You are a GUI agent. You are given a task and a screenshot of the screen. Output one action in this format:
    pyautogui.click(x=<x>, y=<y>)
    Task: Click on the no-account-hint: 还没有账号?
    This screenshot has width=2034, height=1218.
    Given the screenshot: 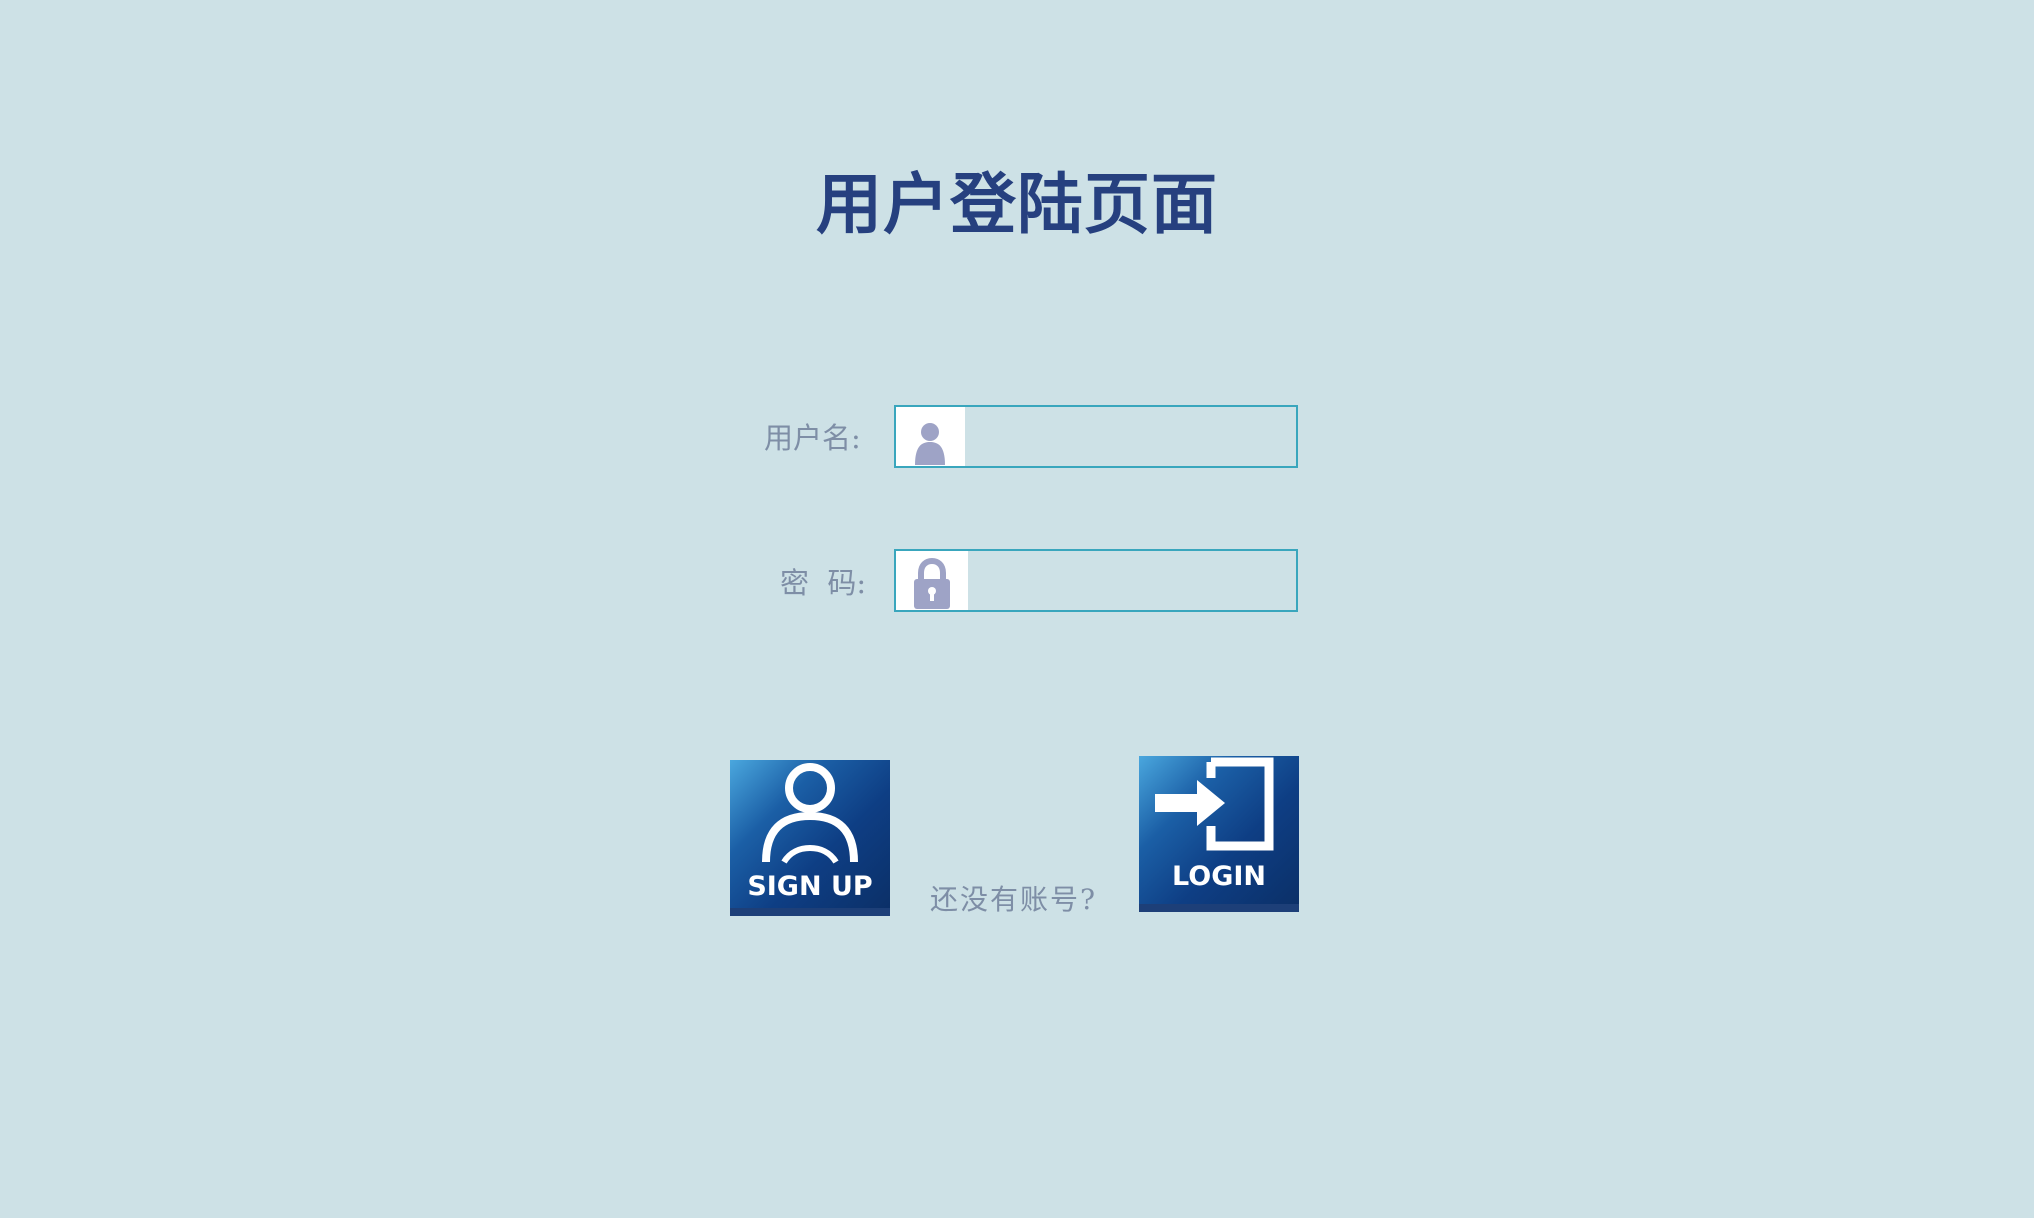 What is the action you would take?
    pyautogui.click(x=1014, y=899)
    